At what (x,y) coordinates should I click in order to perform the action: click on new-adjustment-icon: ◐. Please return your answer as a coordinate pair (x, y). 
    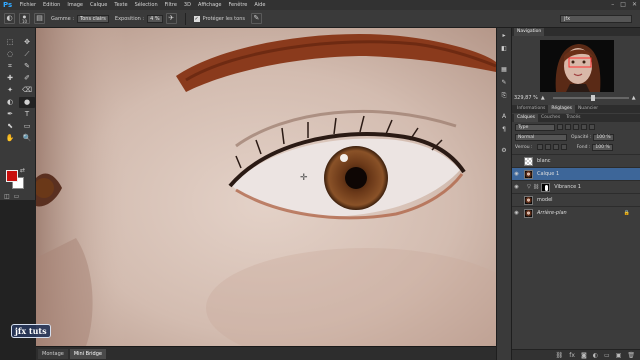
    Looking at the image, I should click on (595, 355).